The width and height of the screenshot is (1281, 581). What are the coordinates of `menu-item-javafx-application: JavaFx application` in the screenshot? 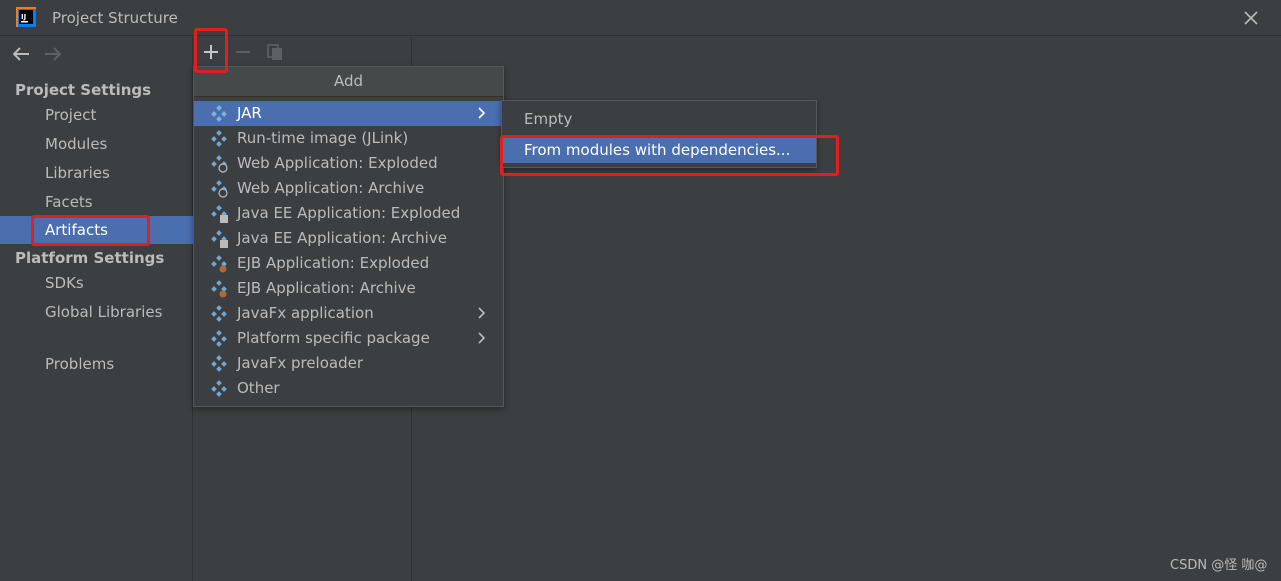 It's located at (348, 313).